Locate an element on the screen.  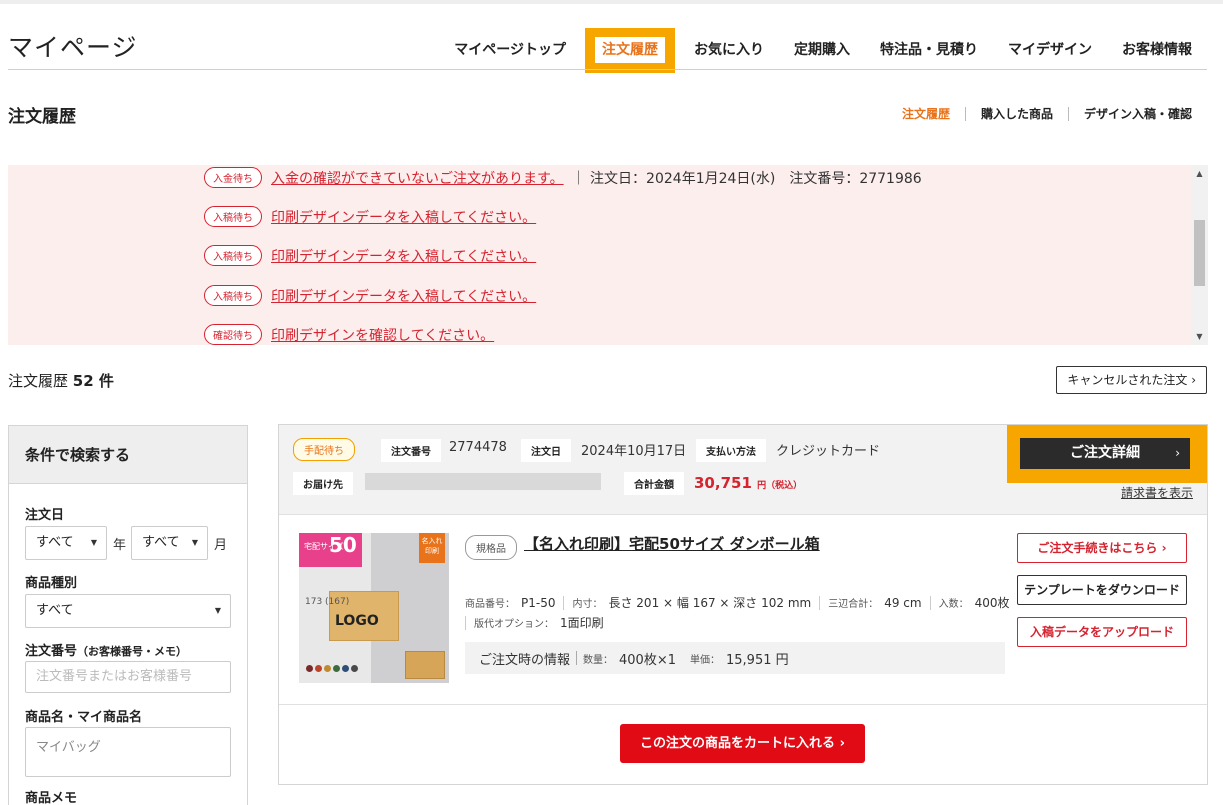
notice-link: 入金の確認ができていないご注文があります。 is located at coordinates (417, 178).